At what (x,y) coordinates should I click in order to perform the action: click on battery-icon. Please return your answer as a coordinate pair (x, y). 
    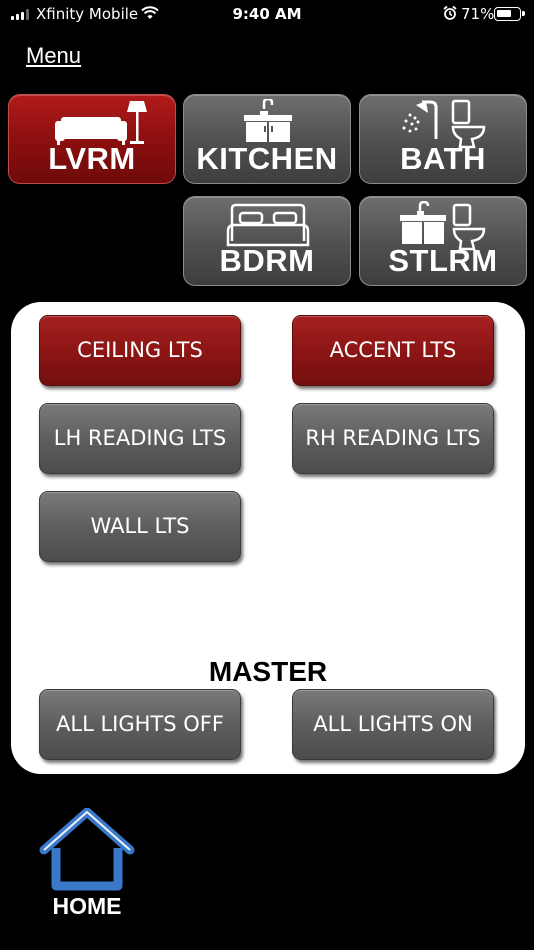
    Looking at the image, I should click on (509, 14).